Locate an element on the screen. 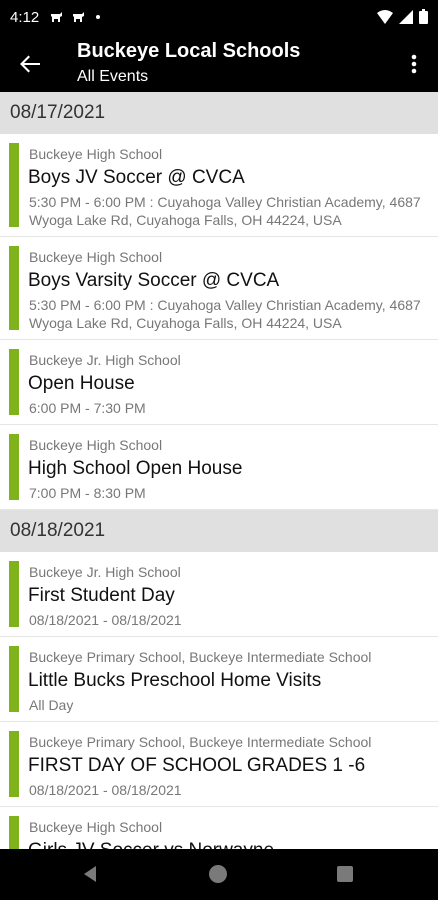  battery-icon is located at coordinates (423, 16).